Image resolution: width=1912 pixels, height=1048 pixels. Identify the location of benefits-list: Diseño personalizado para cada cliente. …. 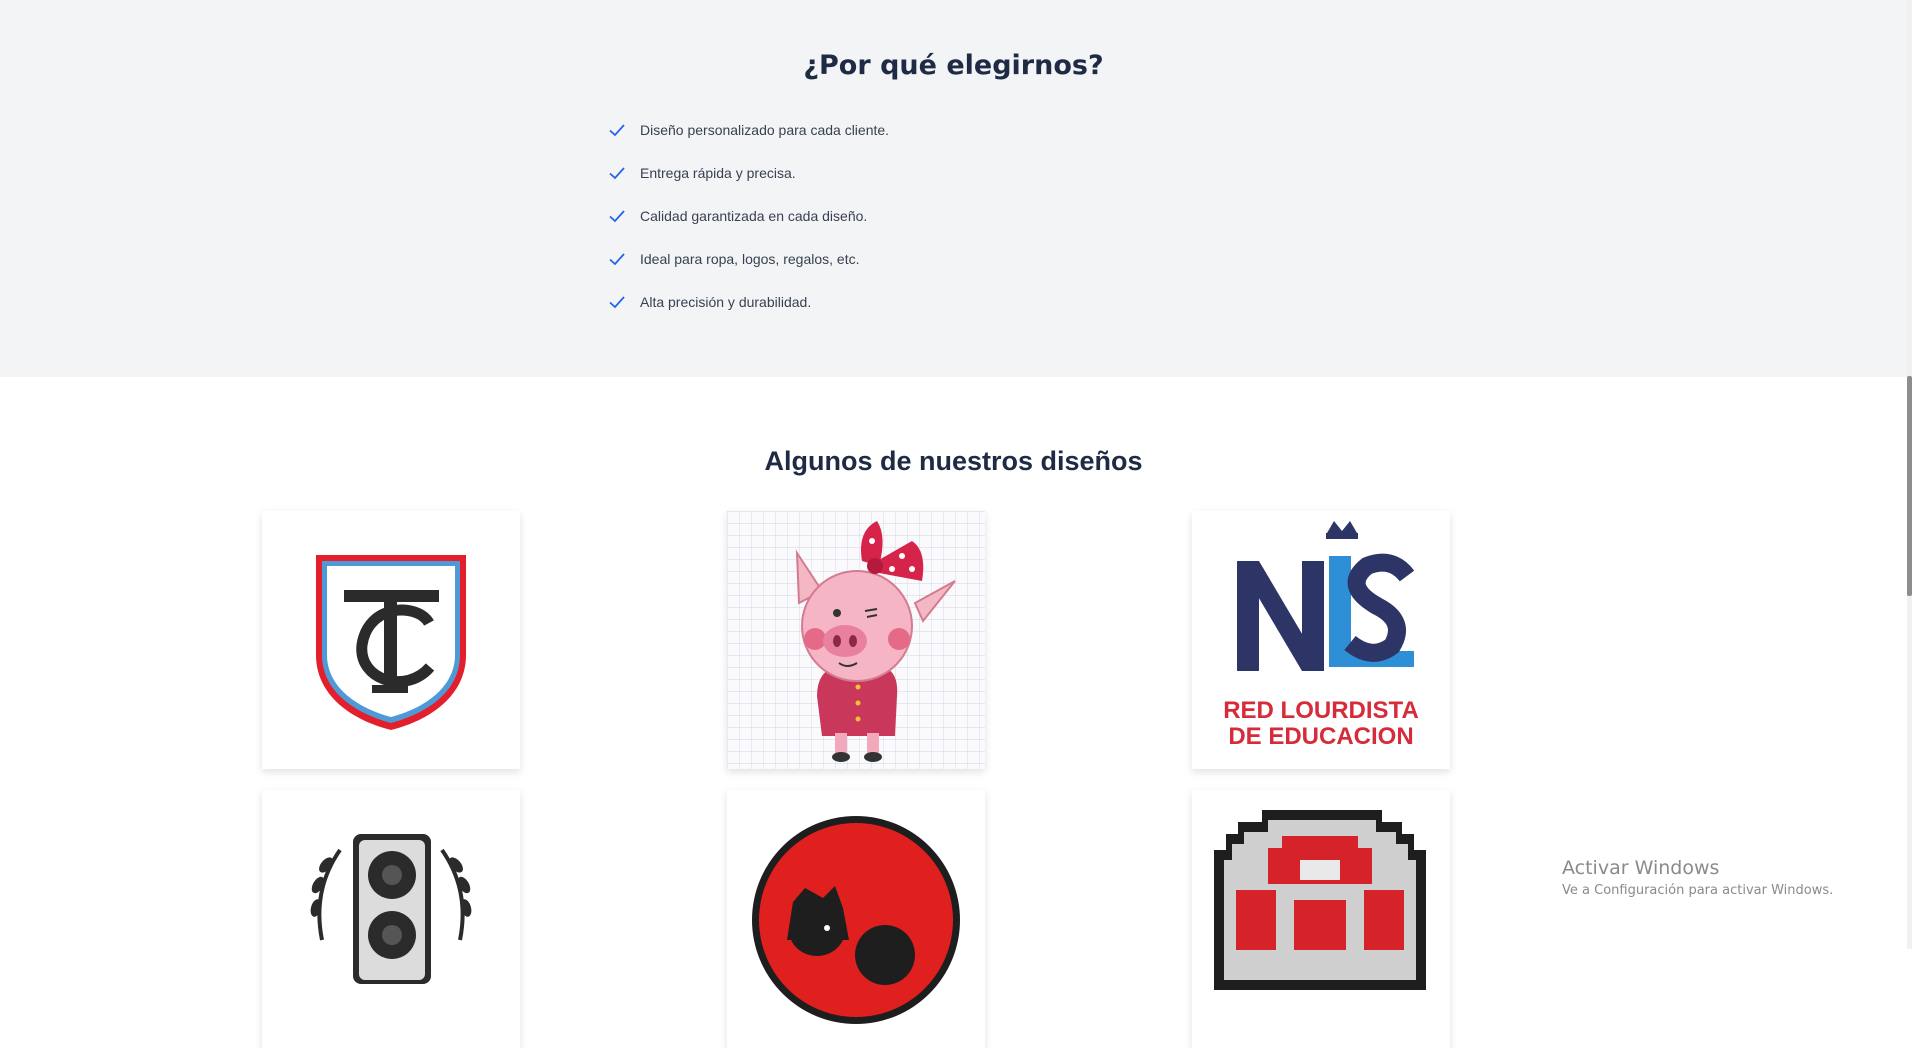
(748, 215).